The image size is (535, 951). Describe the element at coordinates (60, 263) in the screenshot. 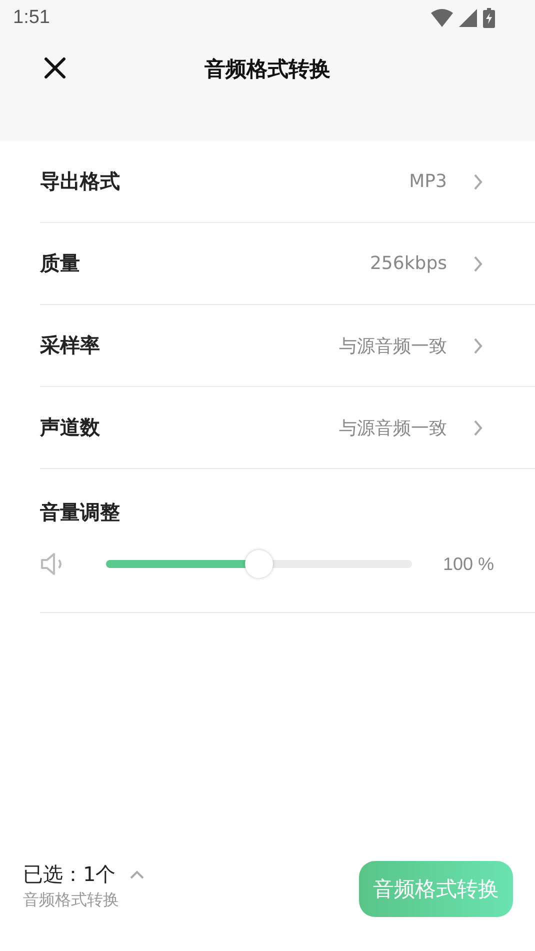

I see `setting-label: 质量` at that location.